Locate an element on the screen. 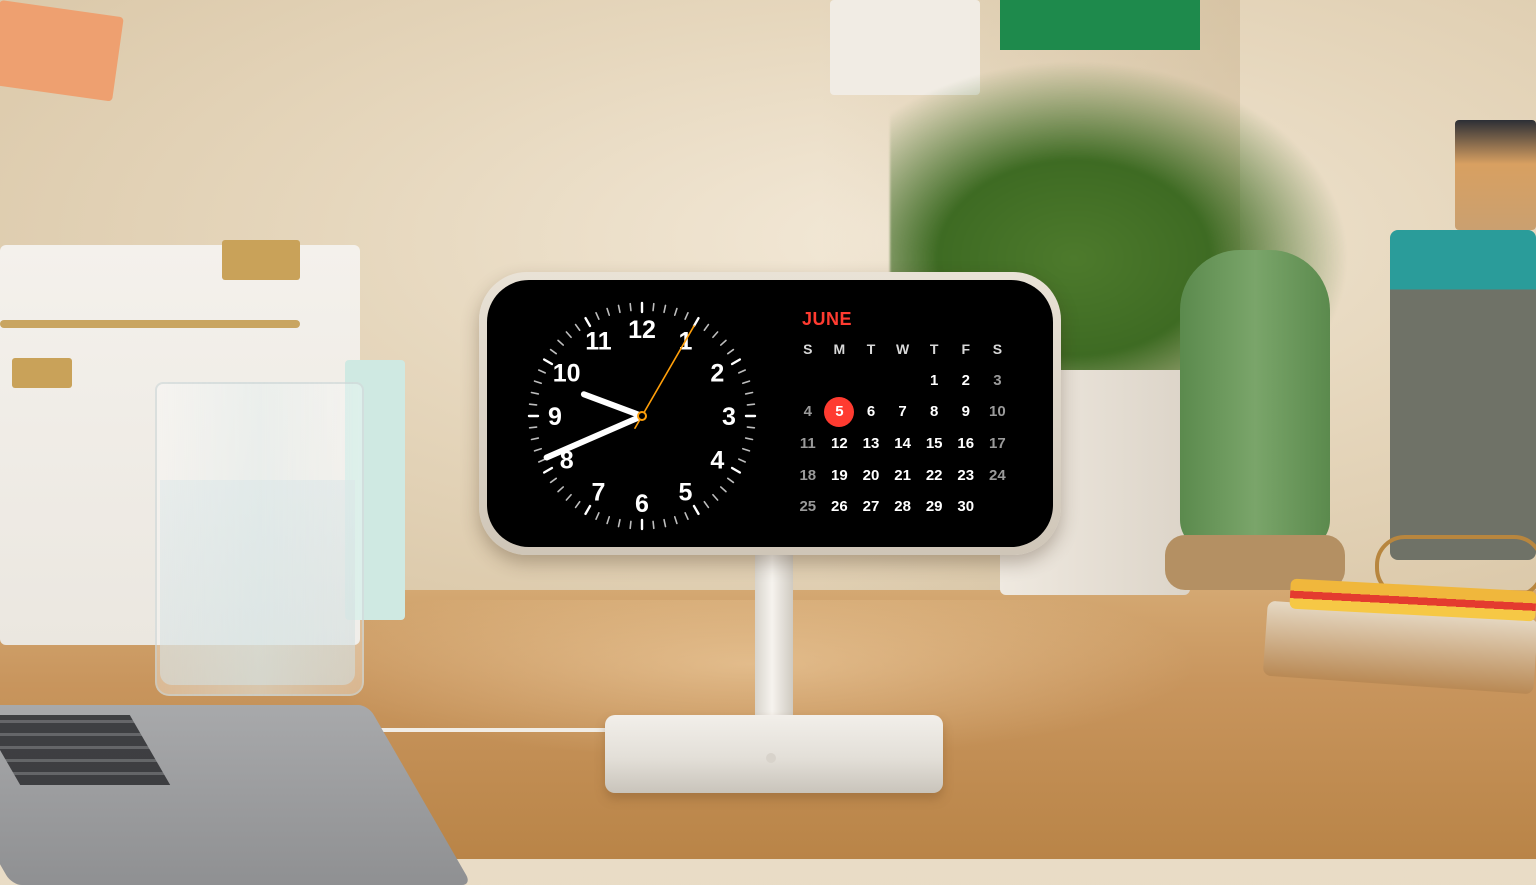 This screenshot has width=1536, height=885. calendar-day: 10 is located at coordinates (997, 412).